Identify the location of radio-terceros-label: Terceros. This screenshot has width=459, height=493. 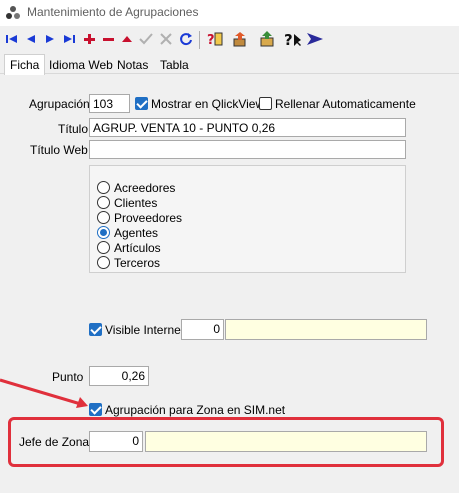
(137, 263).